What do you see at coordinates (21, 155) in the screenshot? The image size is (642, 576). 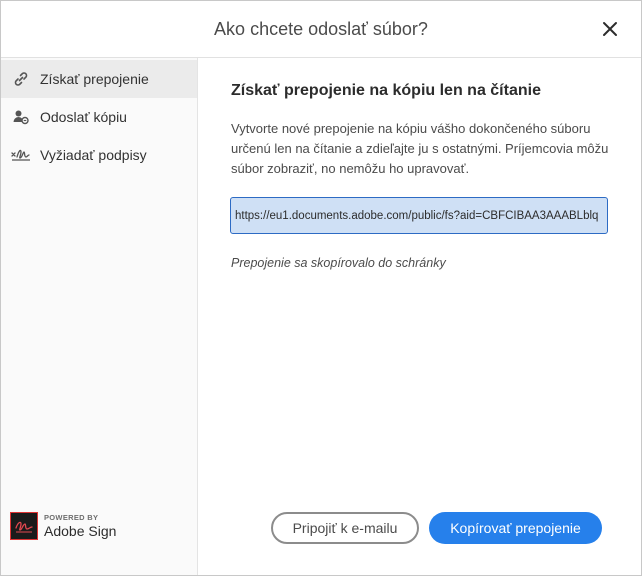 I see `signature-icon` at bounding box center [21, 155].